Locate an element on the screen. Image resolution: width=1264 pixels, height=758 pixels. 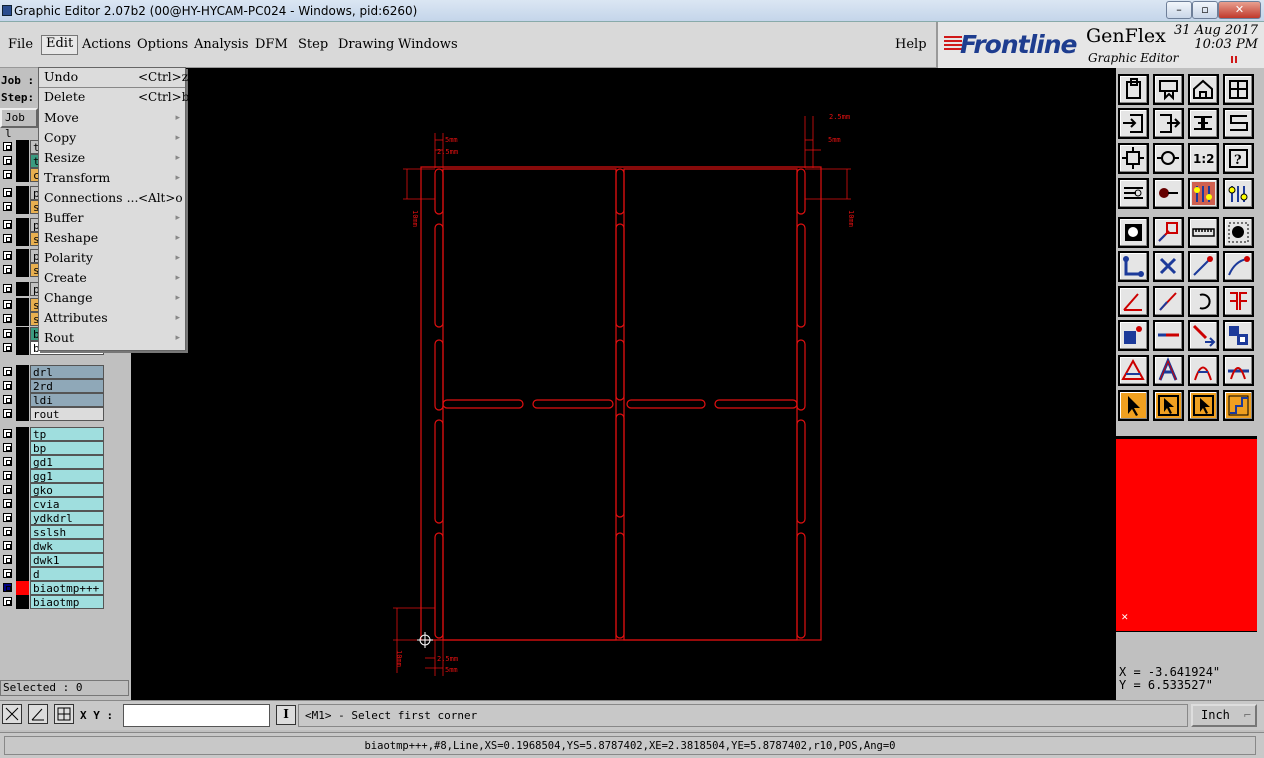
save-icon is located at coordinates (1168, 89).